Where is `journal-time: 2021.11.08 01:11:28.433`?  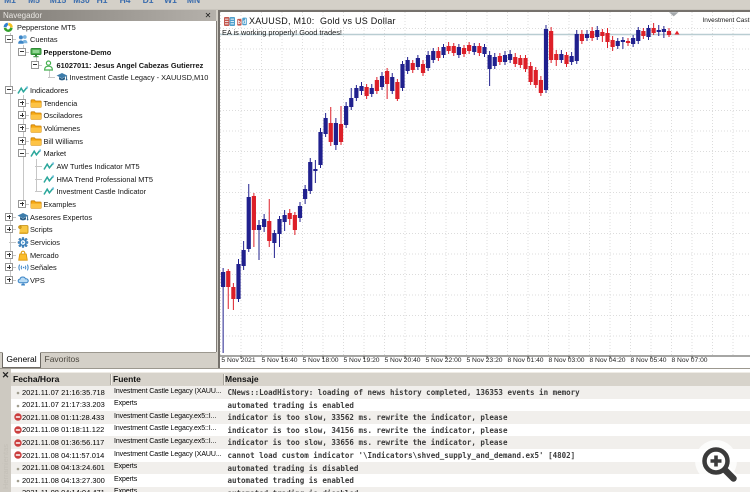 journal-time: 2021.11.08 01:11:28.433 is located at coordinates (63, 417).